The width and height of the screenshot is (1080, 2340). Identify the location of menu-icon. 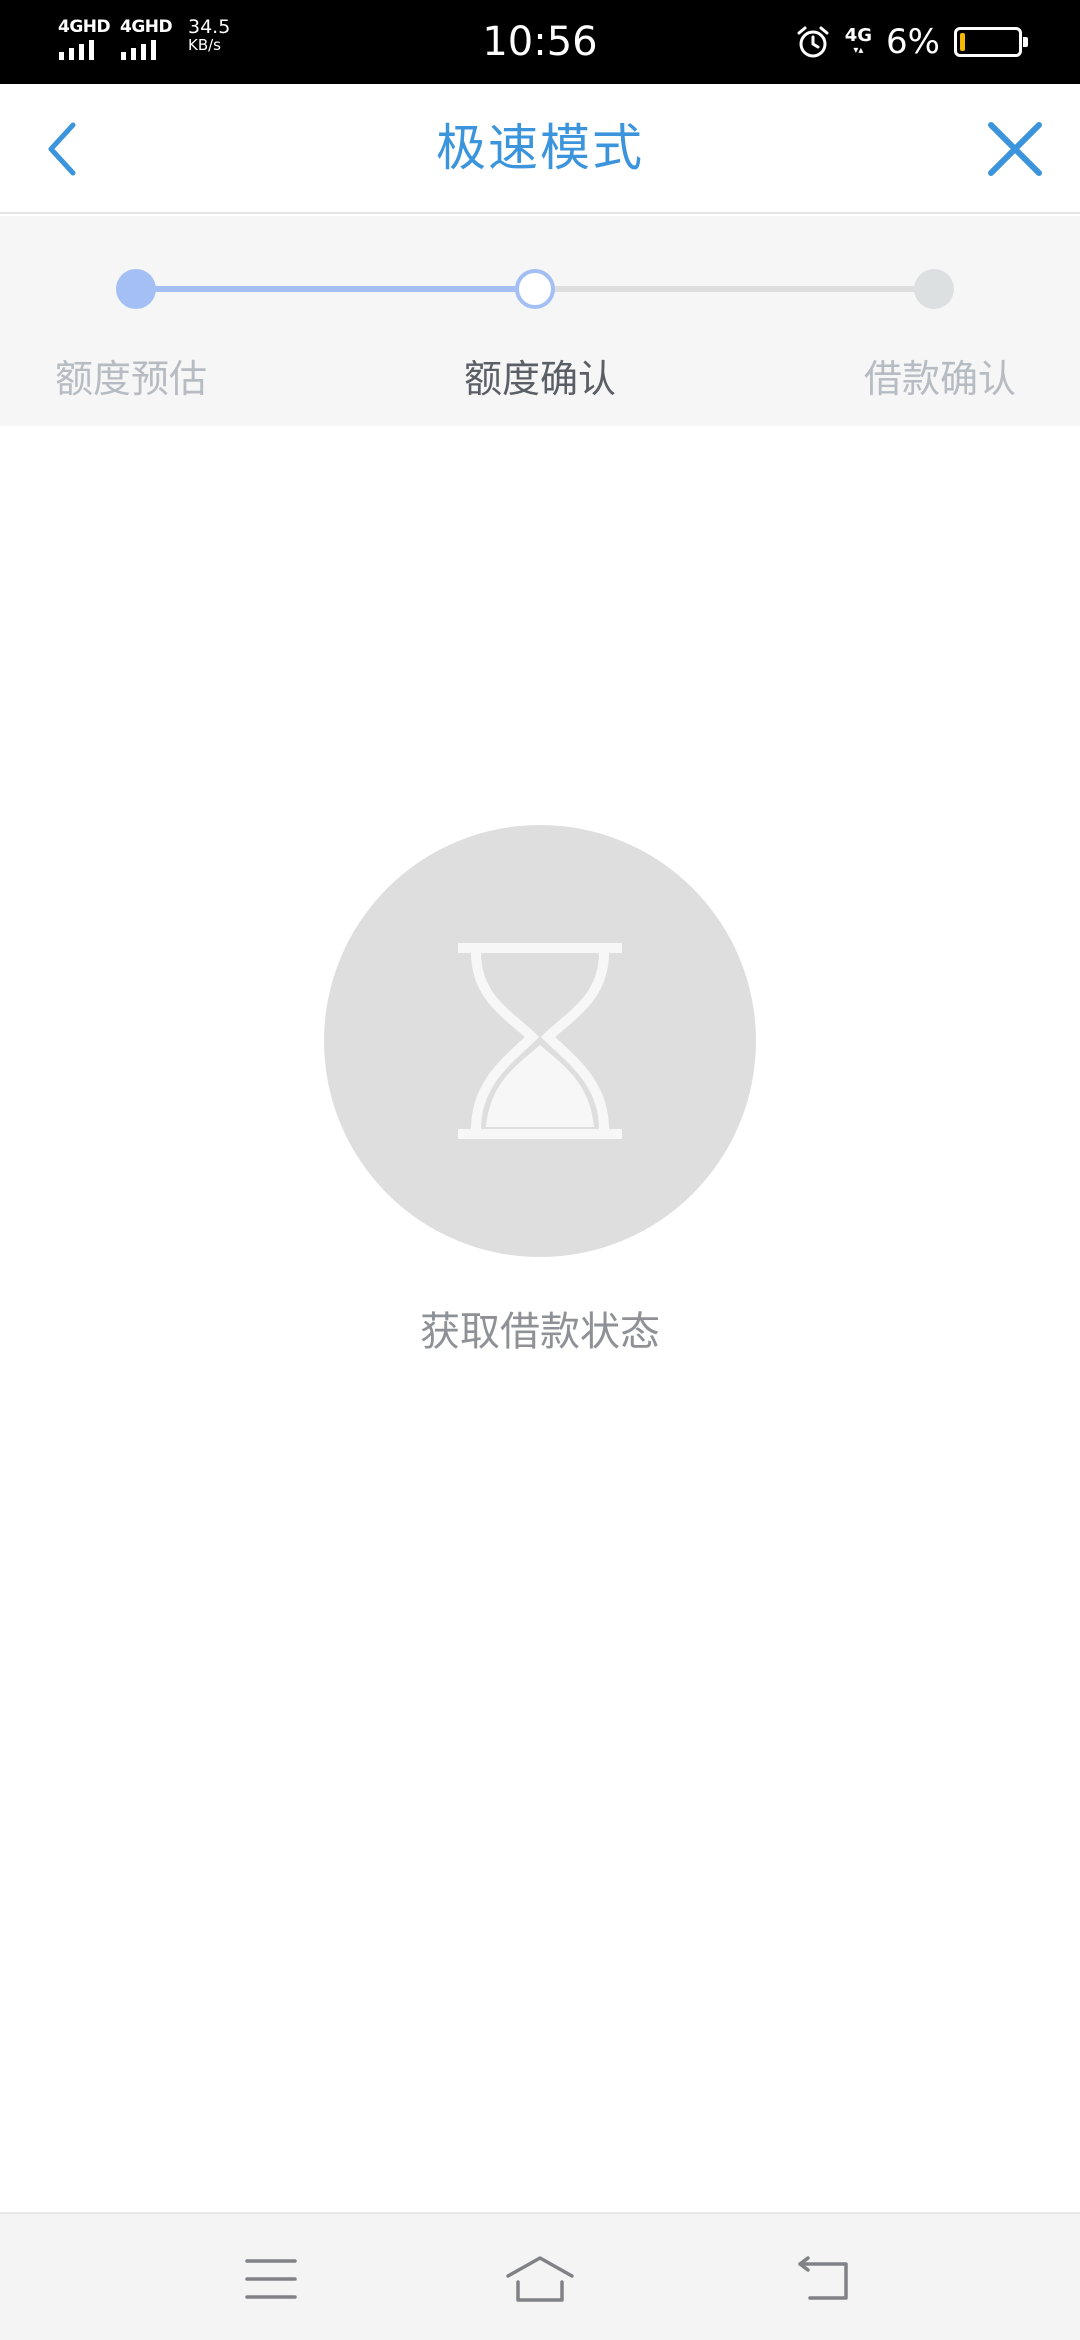
(271, 2279).